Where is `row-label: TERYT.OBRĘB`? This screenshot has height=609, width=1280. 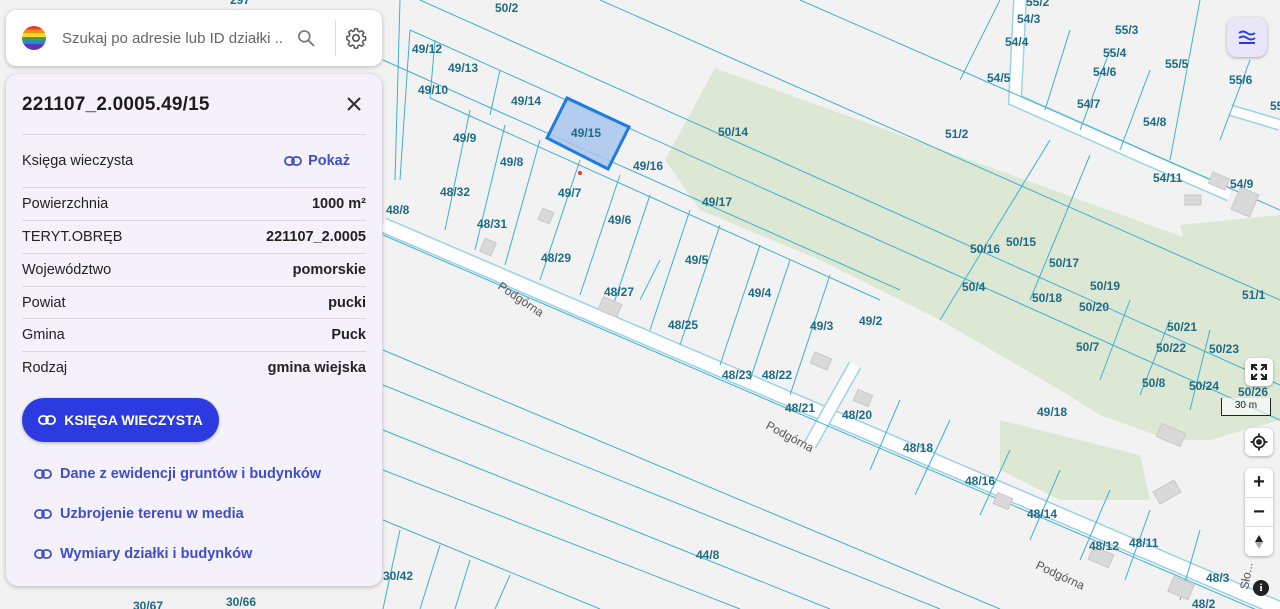 row-label: TERYT.OBRĘB is located at coordinates (72, 237).